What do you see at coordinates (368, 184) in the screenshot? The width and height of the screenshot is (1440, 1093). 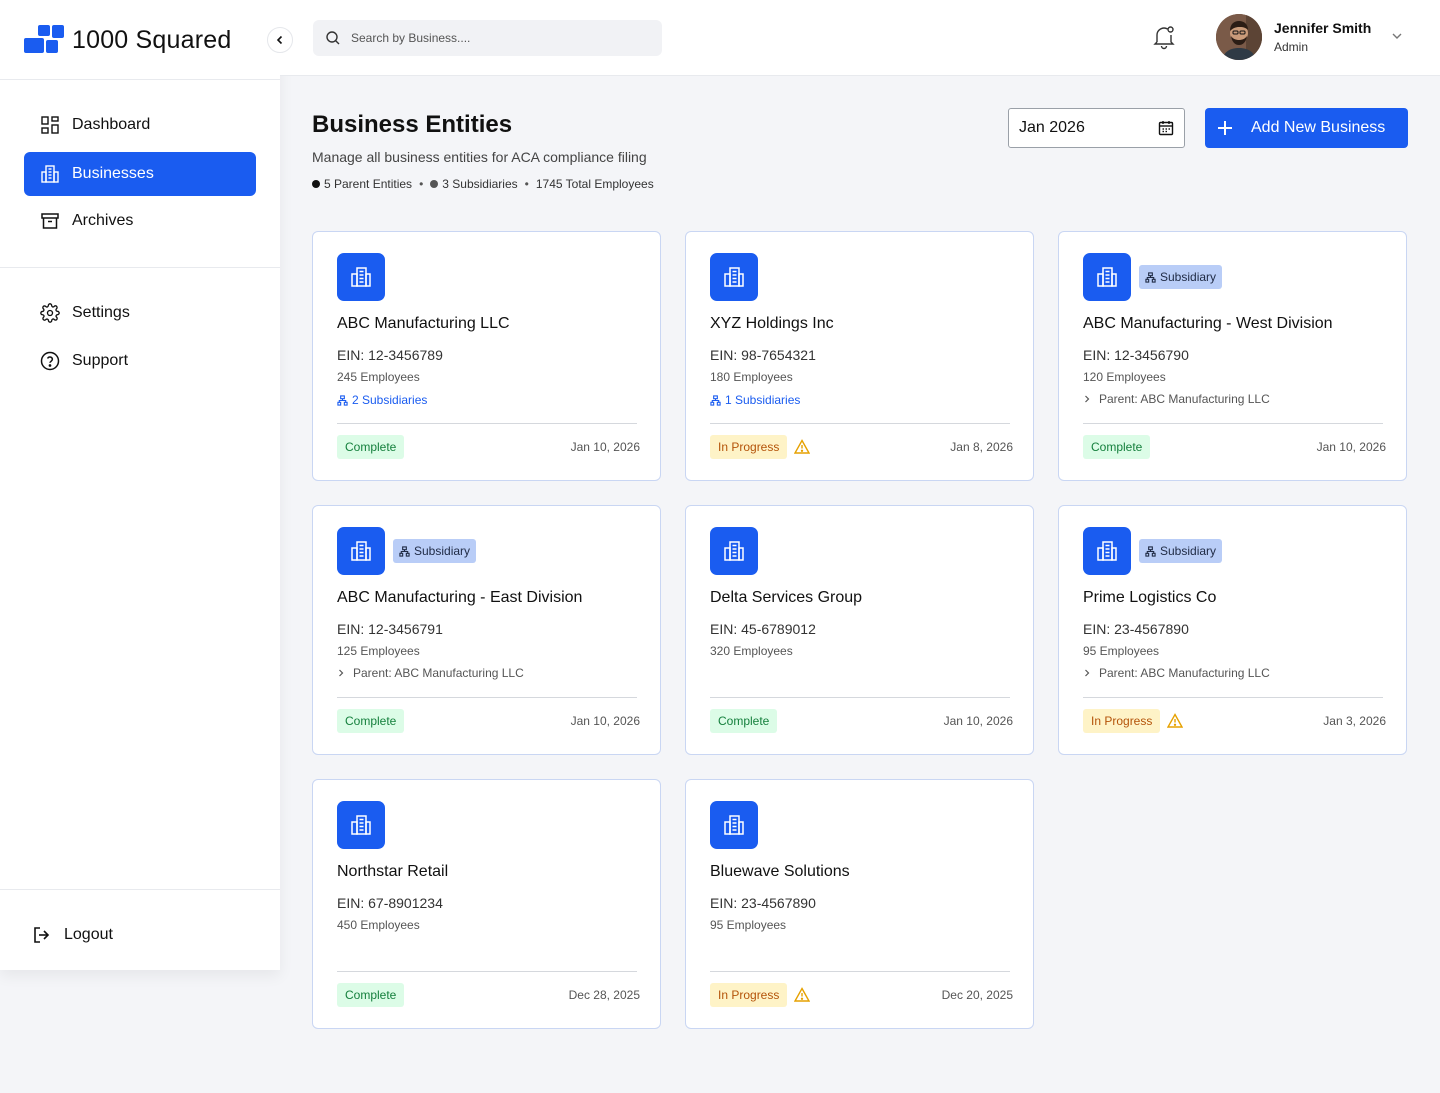 I see `stat-parents: 5 Parent Entities` at bounding box center [368, 184].